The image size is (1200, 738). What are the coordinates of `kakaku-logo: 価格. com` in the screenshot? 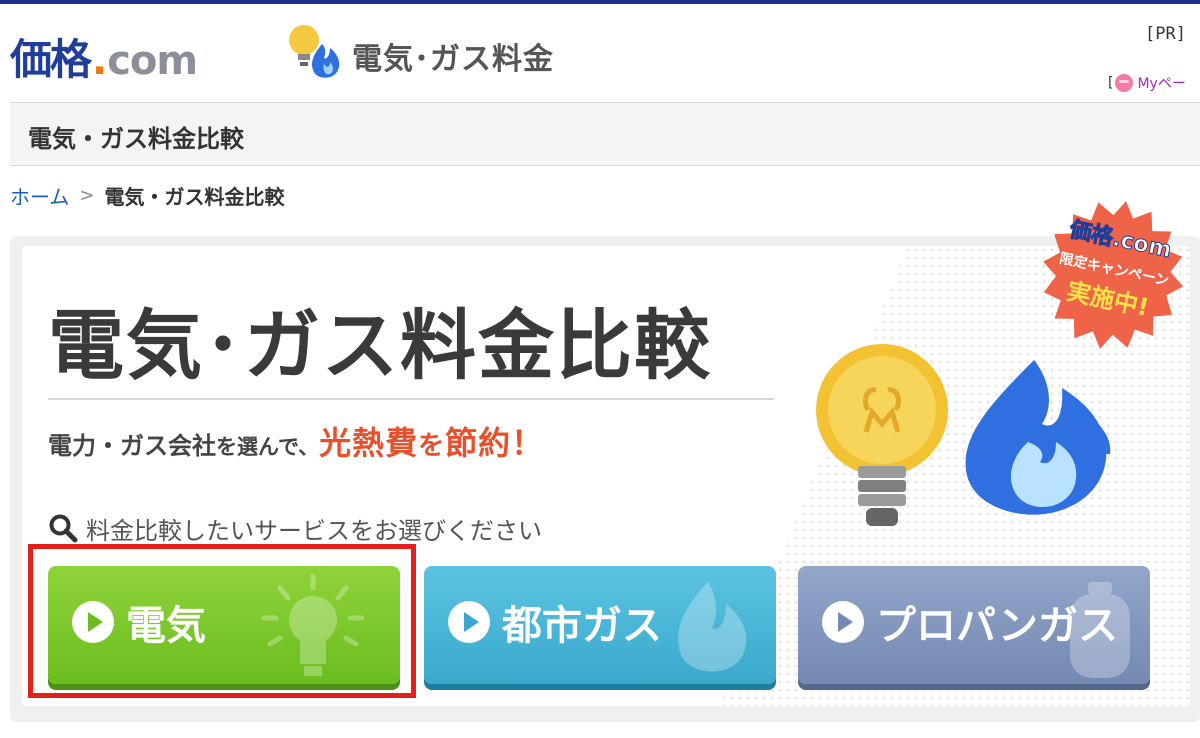 It's located at (104, 55).